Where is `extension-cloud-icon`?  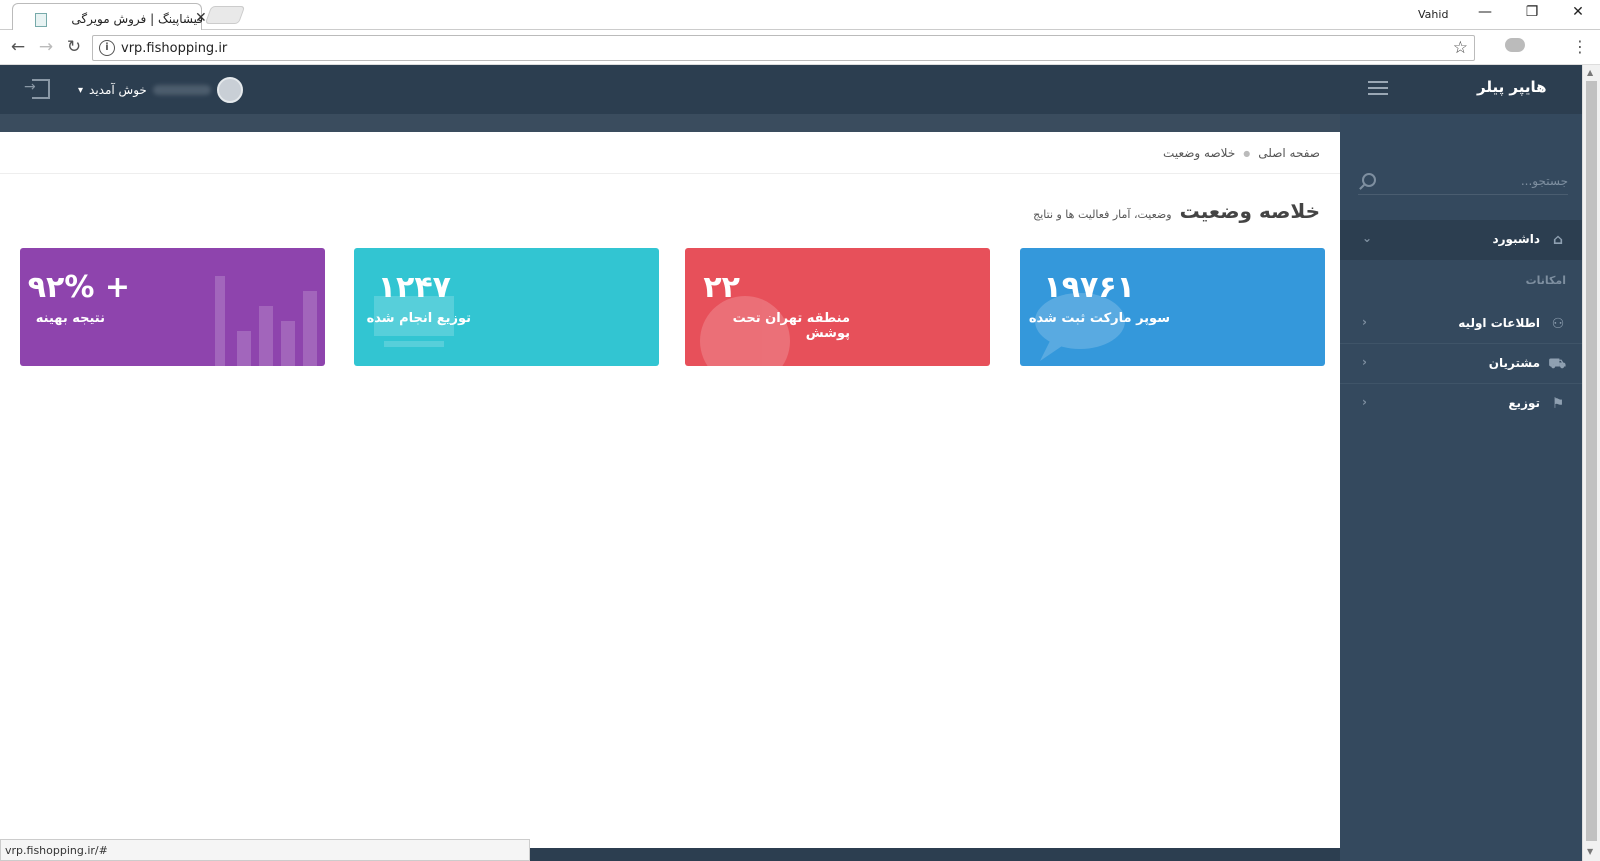
extension-cloud-icon is located at coordinates (1515, 45).